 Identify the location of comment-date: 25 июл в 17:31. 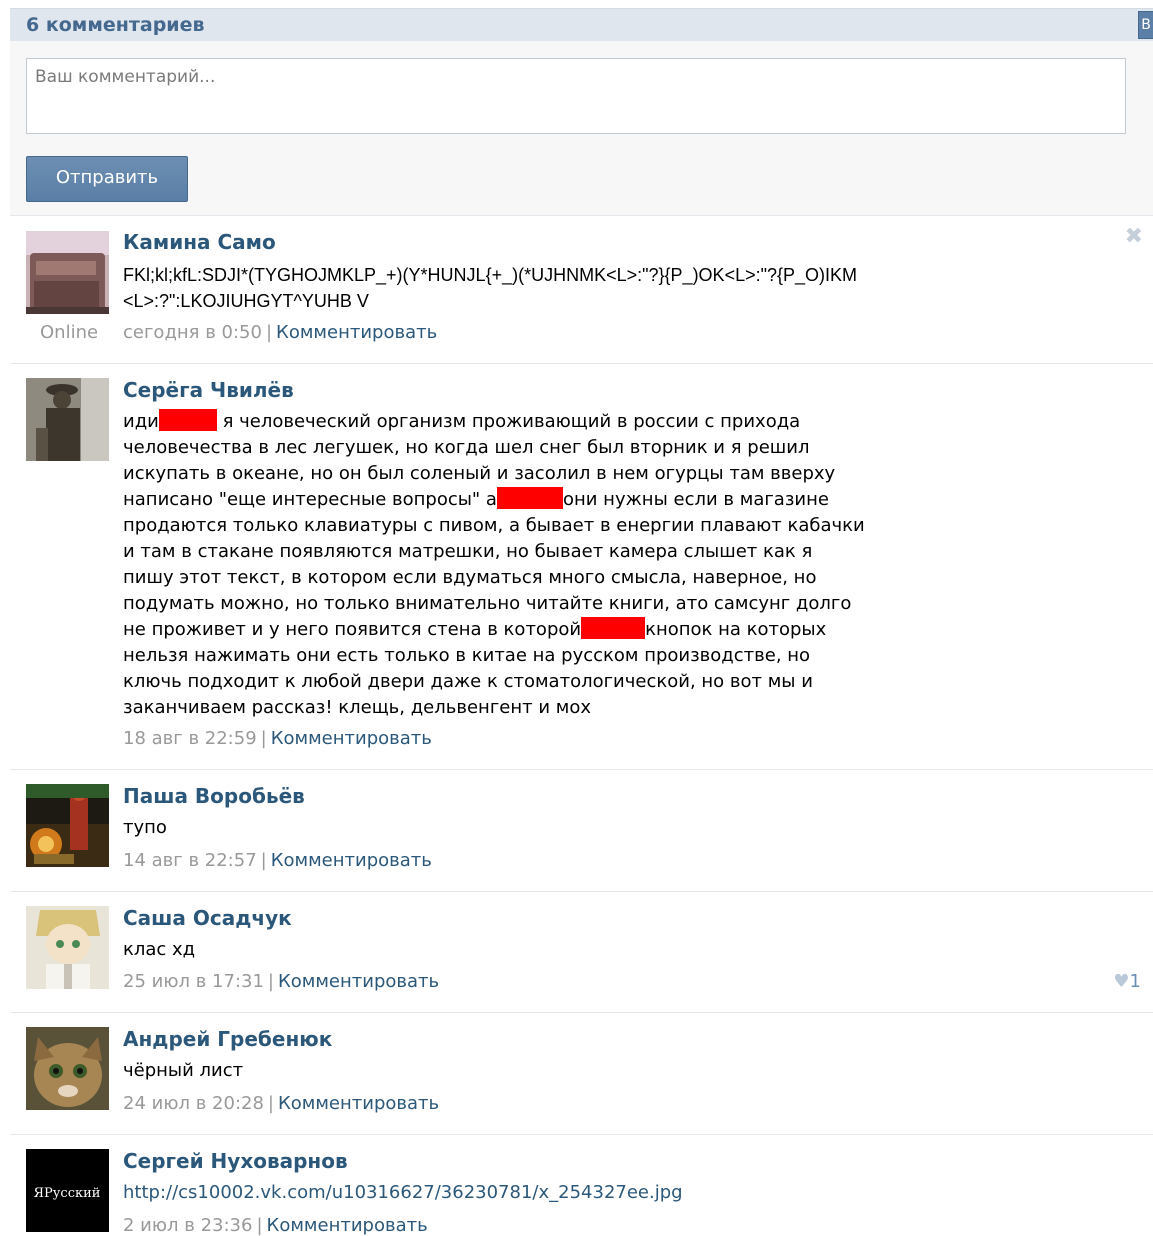
(193, 981).